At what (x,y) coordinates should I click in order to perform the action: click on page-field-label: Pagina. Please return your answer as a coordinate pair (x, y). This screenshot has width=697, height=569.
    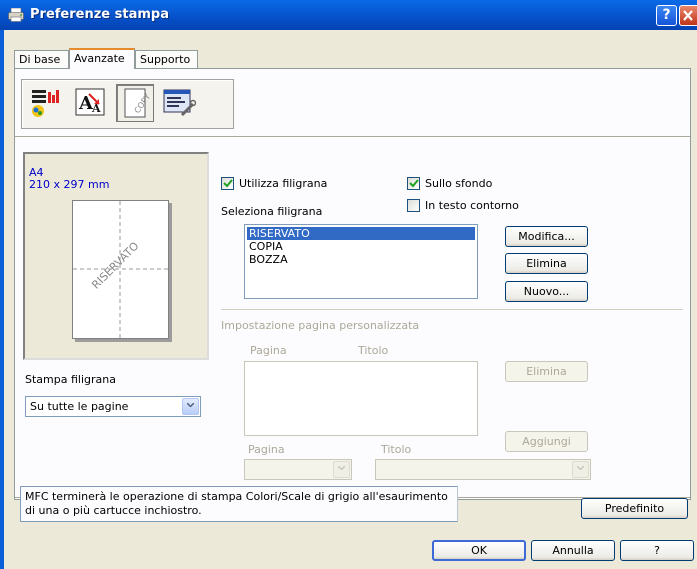
    Looking at the image, I should click on (266, 449).